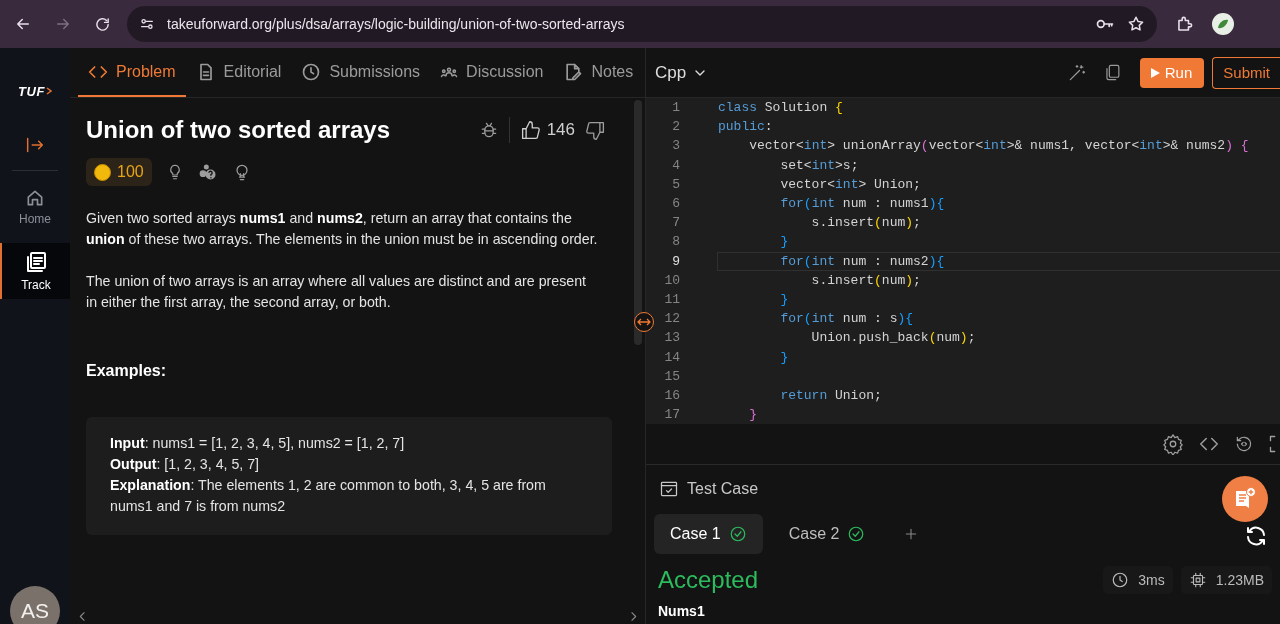  Describe the element at coordinates (893, 338) in the screenshot. I see `code-line: Union.push_back(num);` at that location.